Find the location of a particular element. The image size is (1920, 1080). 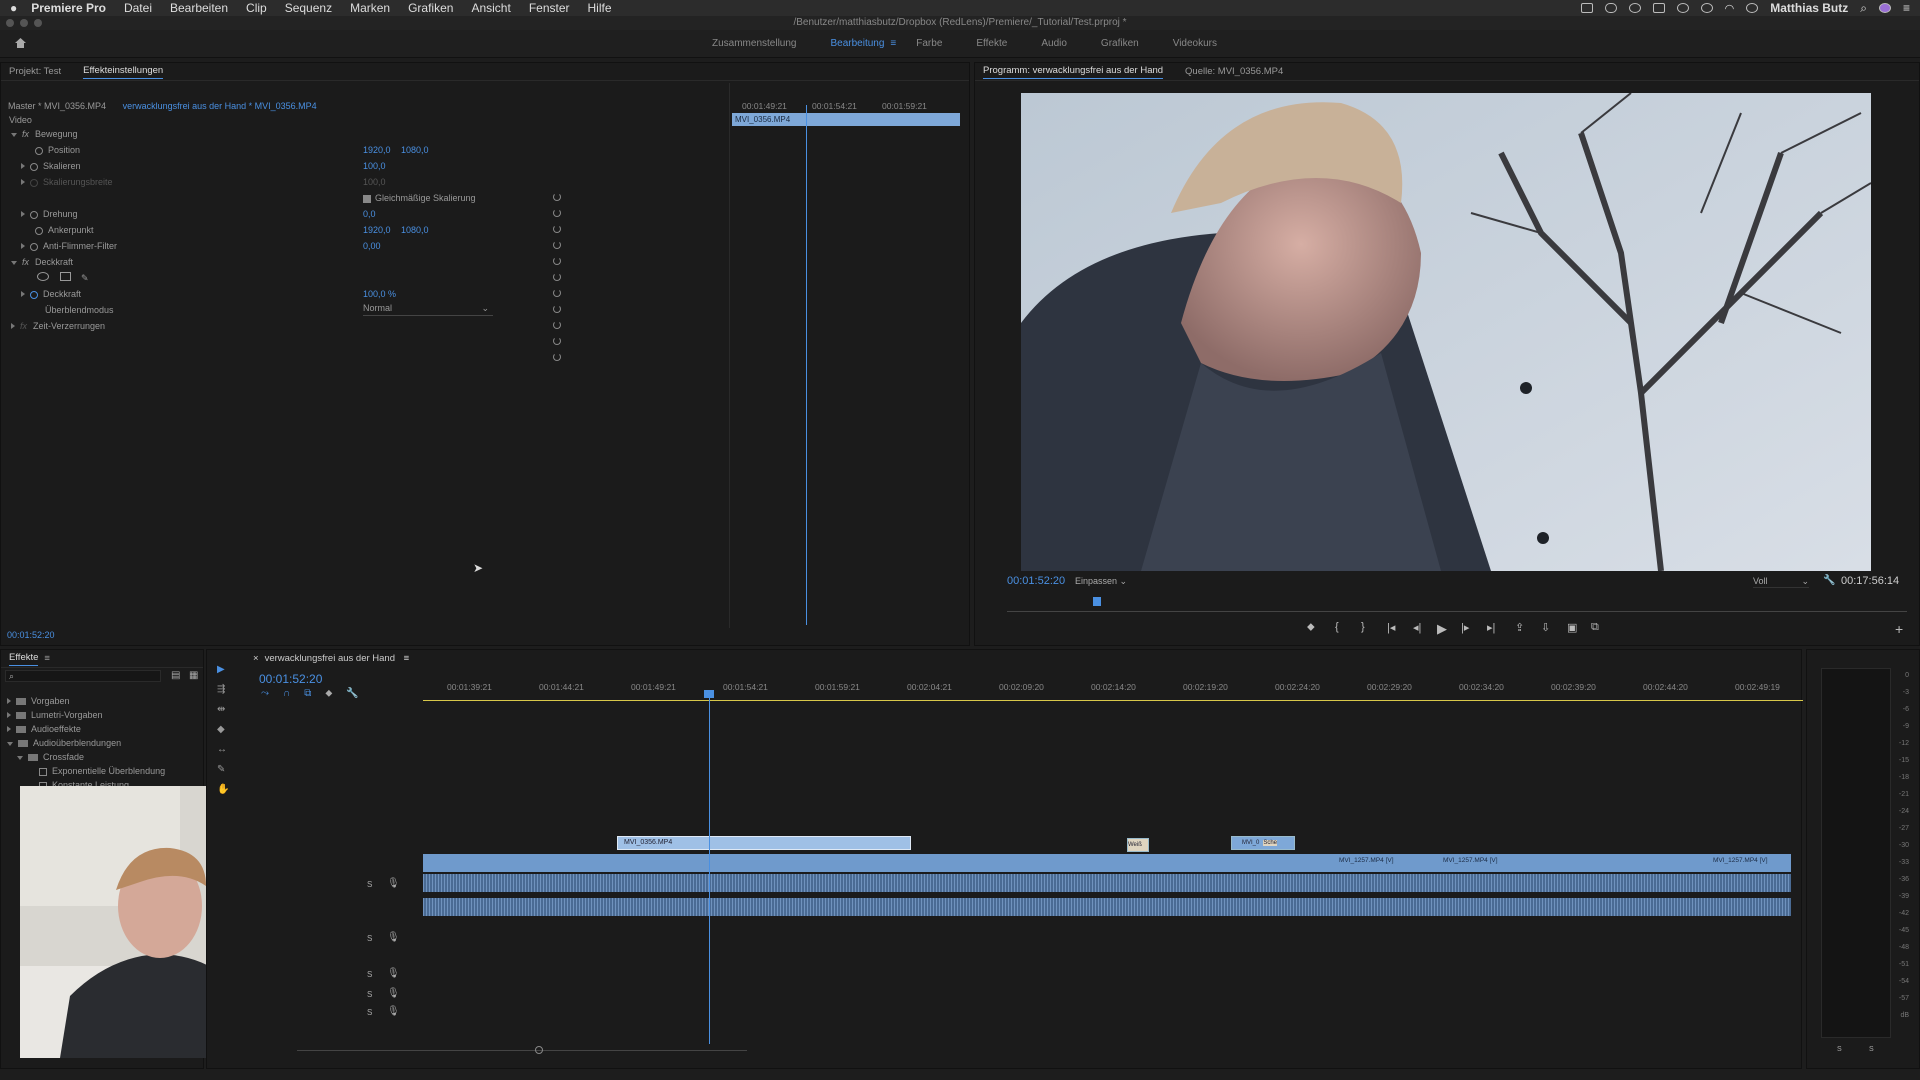

mark-in-button: { is located at coordinates (1337, 627).